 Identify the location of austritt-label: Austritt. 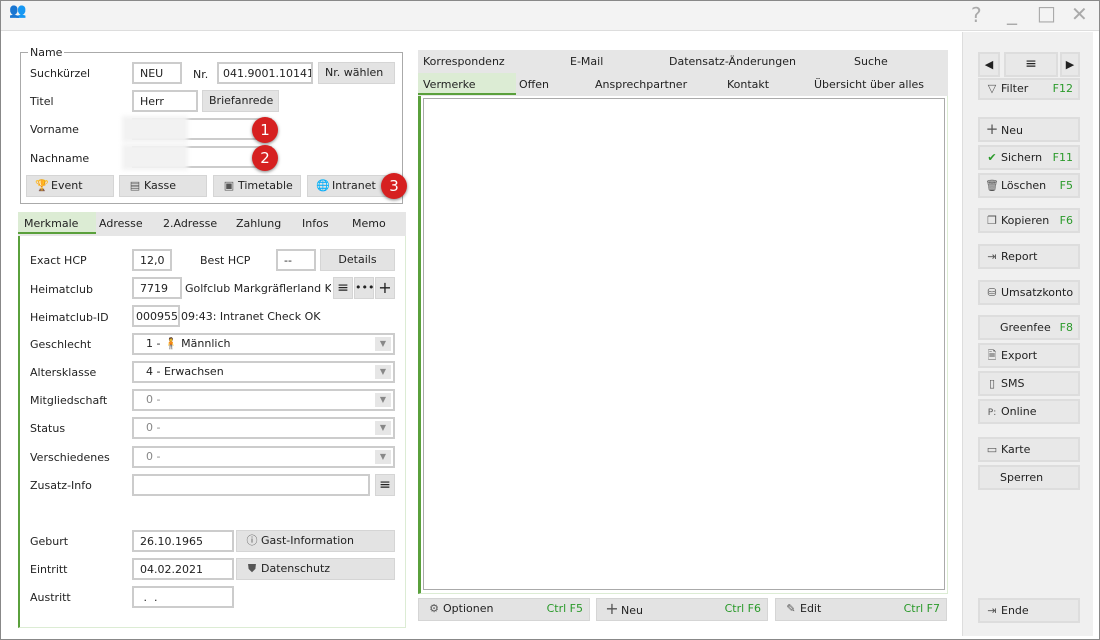
(50, 597).